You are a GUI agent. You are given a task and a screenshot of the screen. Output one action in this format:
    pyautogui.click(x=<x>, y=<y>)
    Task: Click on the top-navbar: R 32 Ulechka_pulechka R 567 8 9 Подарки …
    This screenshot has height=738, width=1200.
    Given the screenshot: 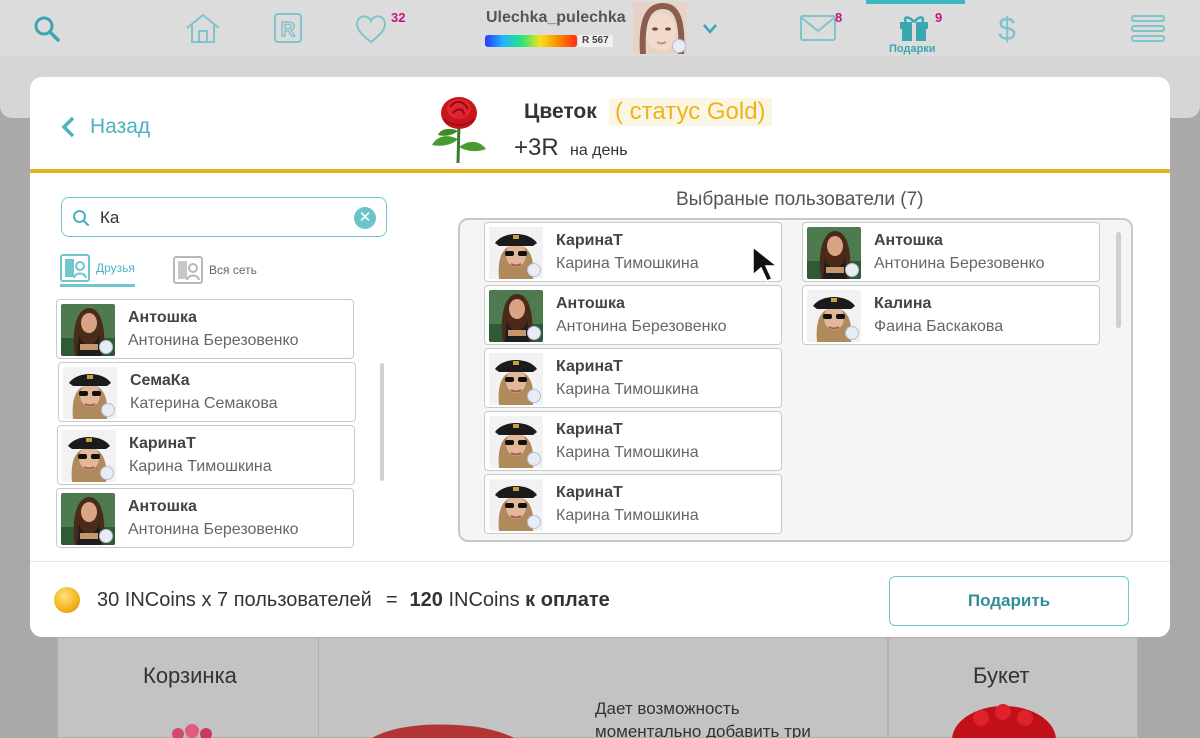 What is the action you would take?
    pyautogui.click(x=600, y=28)
    